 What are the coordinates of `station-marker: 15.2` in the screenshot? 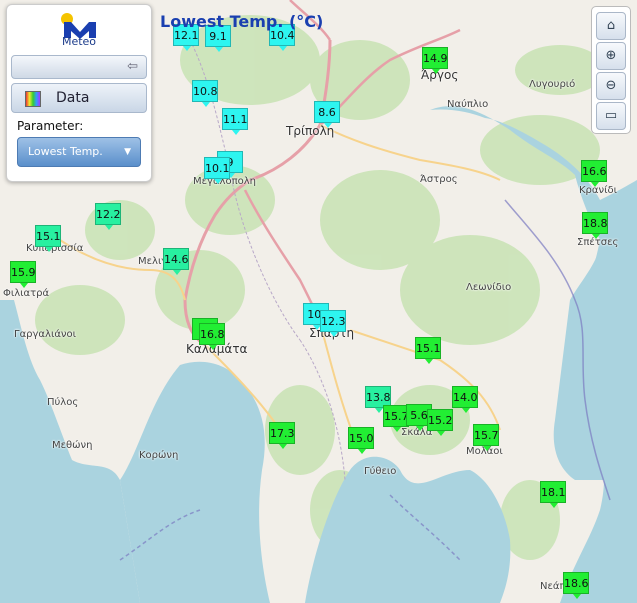 It's located at (440, 422).